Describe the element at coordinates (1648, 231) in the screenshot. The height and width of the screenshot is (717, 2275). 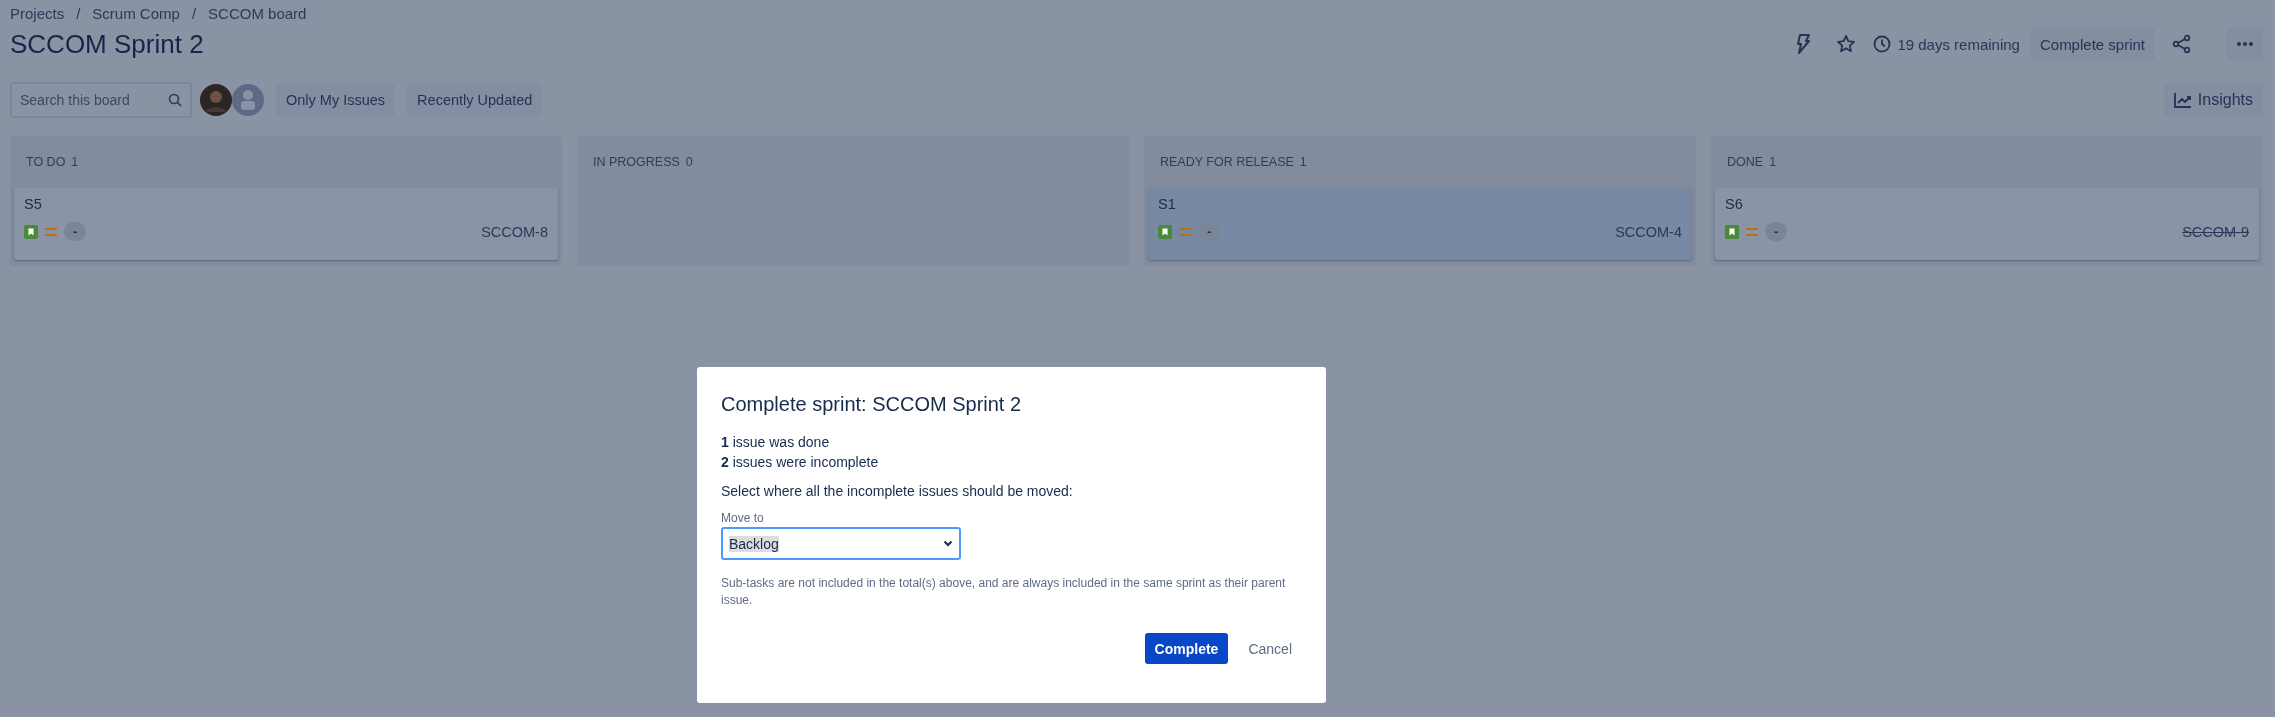
I see `issue-key: SCCOM-4` at that location.